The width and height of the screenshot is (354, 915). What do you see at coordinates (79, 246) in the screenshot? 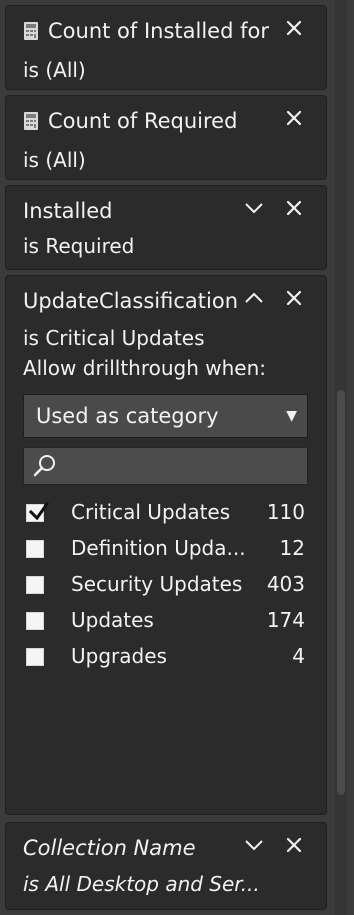
I see `filter-subtitle: is Required` at bounding box center [79, 246].